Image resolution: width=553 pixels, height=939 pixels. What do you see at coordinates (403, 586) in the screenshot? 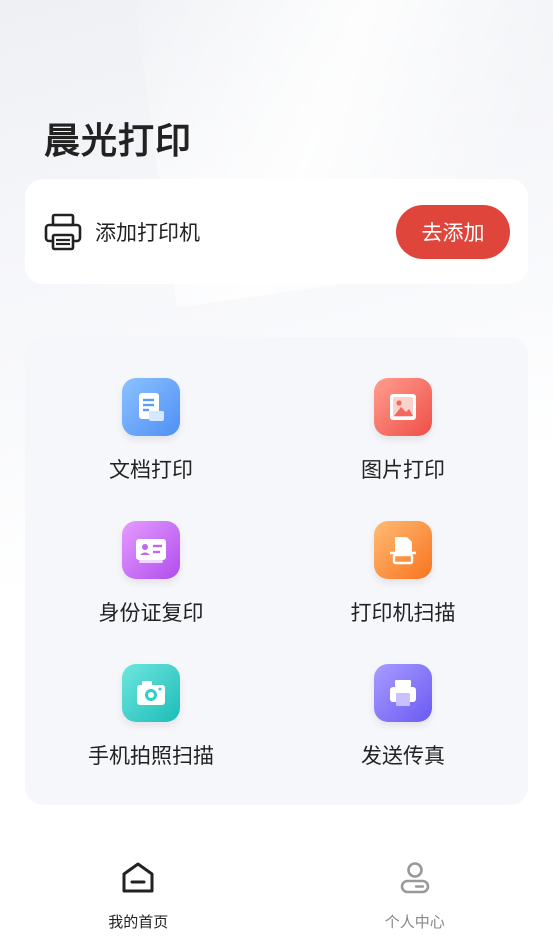
I see `feature-printer-scan: 打印机扫描` at bounding box center [403, 586].